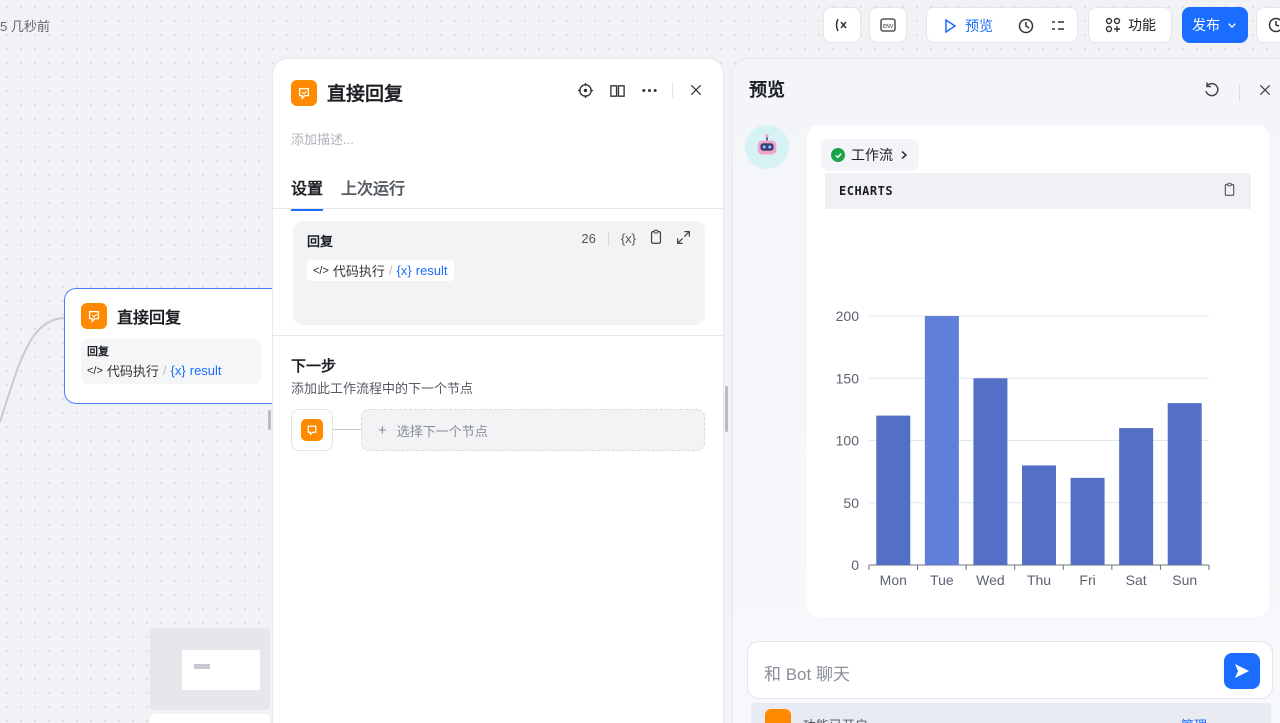 The width and height of the screenshot is (1280, 723). I want to click on x-tick-label: Fri, so click(1087, 580).